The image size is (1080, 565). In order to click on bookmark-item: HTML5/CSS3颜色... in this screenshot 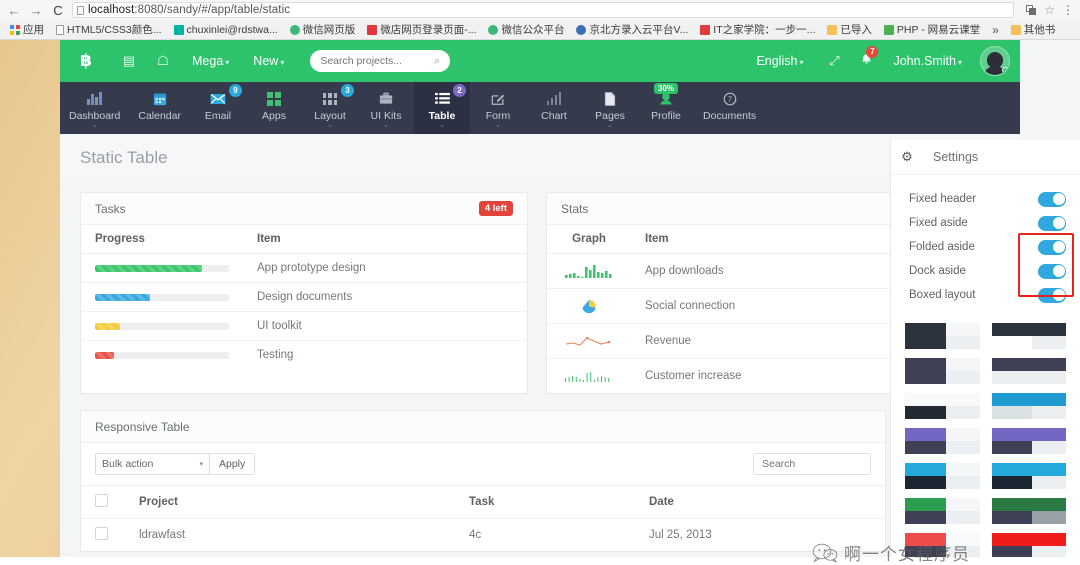, I will do `click(109, 29)`.